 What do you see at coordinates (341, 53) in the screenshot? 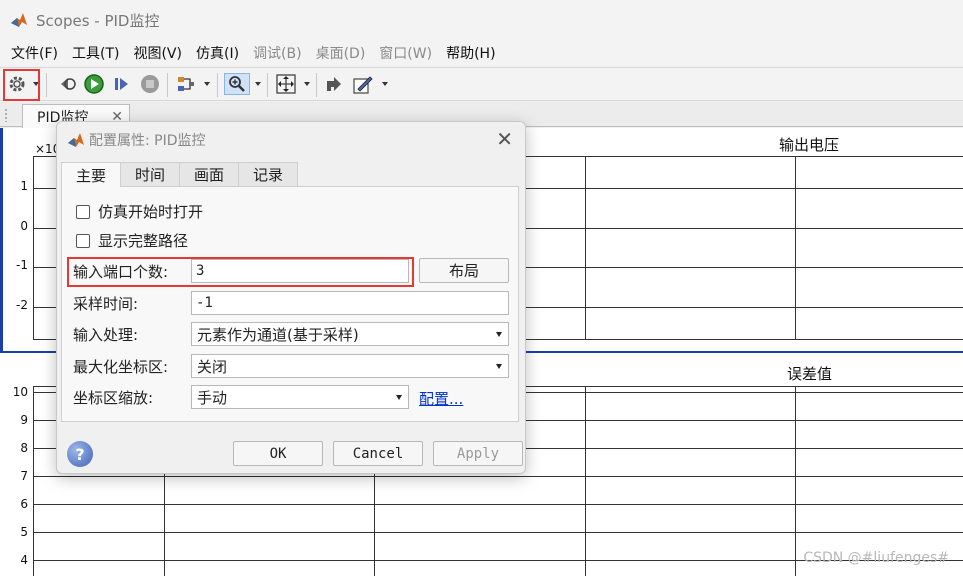
I see `menu-desktop: 桌面(D)` at bounding box center [341, 53].